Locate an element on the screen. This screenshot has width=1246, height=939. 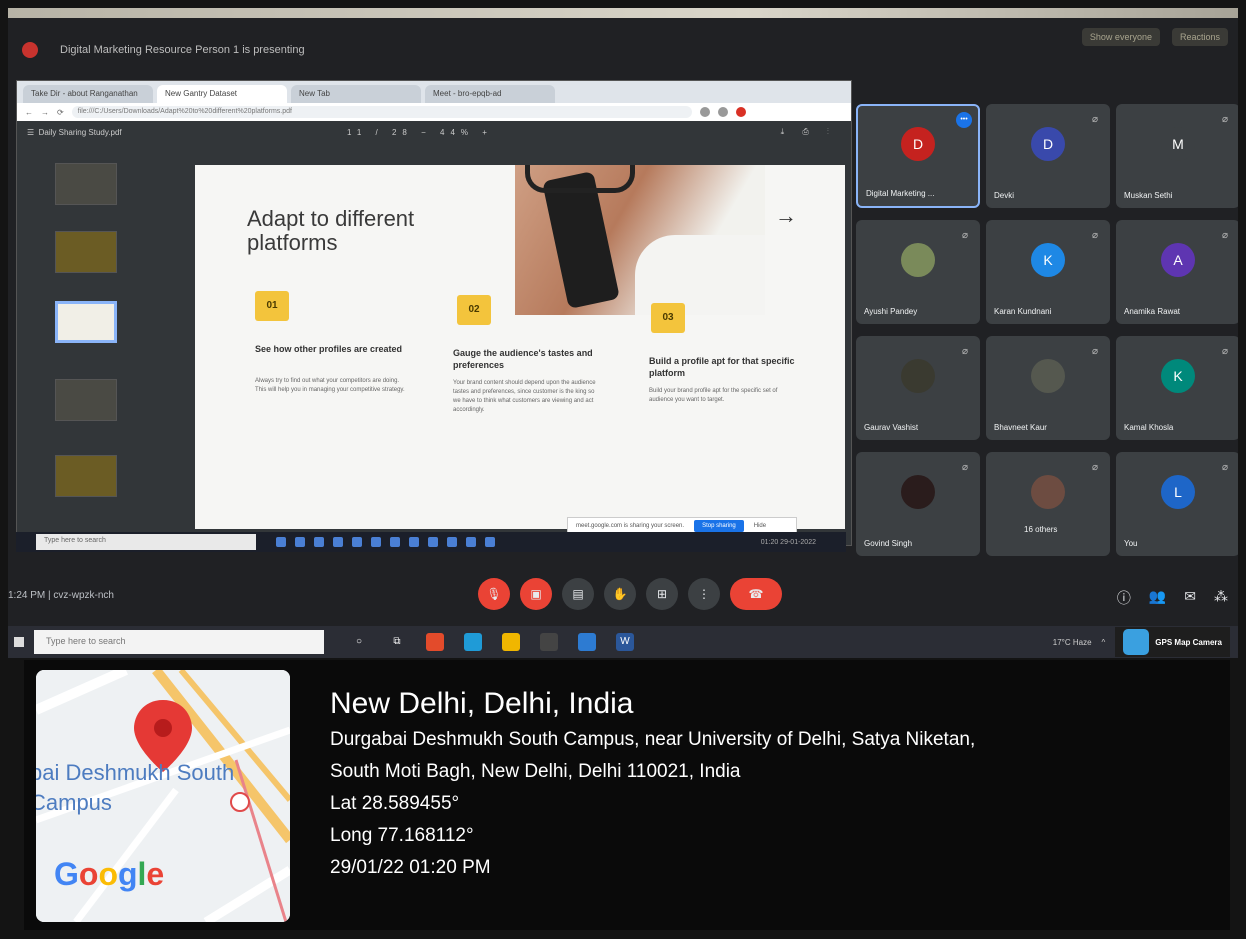
windows-start-icon is located at coordinates (19, 642).